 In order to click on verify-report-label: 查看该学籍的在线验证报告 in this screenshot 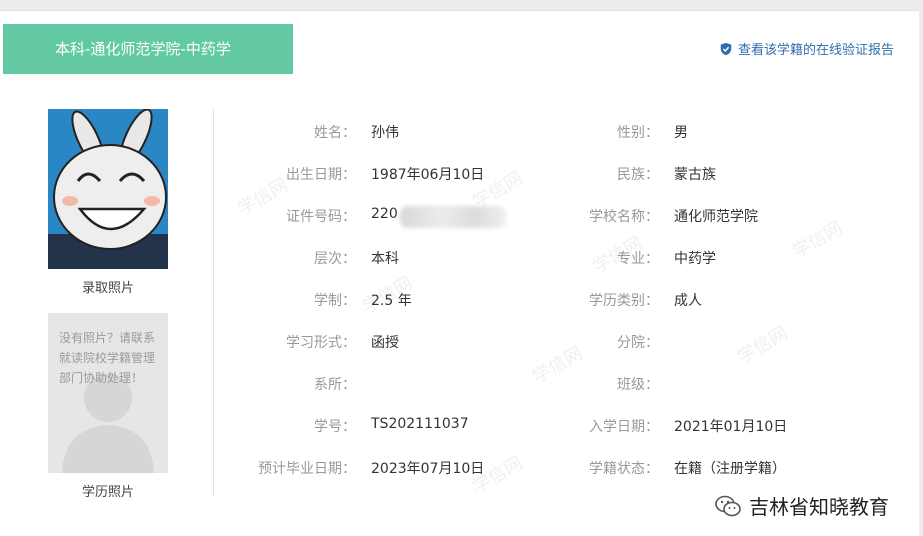, I will do `click(815, 50)`.